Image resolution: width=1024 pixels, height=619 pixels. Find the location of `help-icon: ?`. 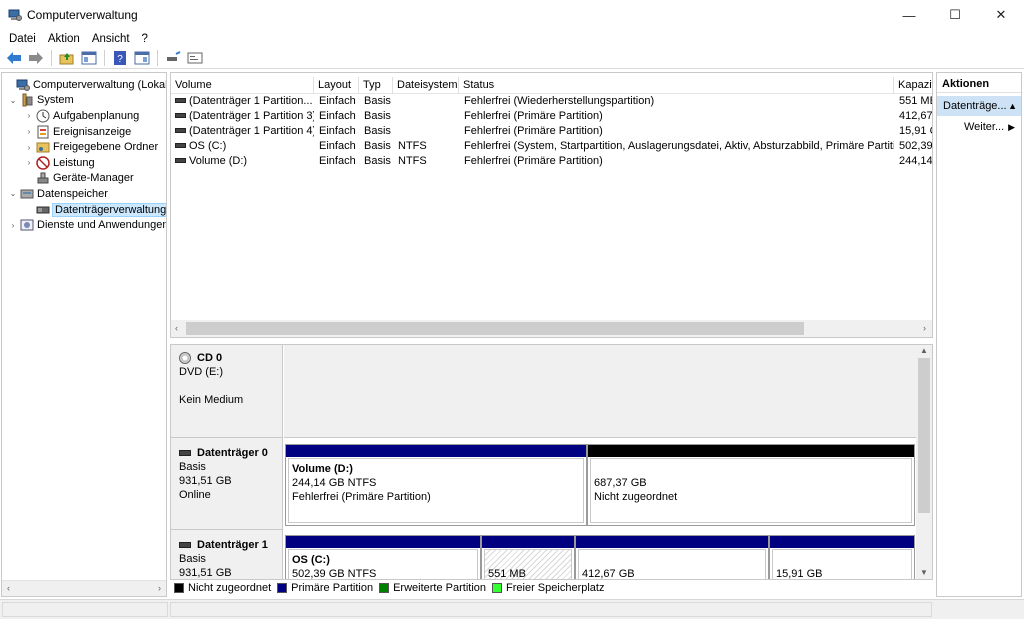

help-icon: ? is located at coordinates (120, 57).